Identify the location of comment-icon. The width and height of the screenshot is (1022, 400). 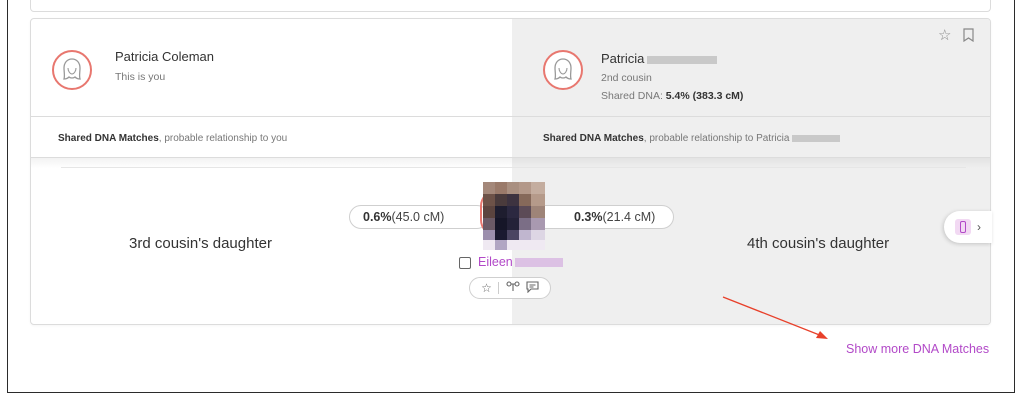
(532, 288).